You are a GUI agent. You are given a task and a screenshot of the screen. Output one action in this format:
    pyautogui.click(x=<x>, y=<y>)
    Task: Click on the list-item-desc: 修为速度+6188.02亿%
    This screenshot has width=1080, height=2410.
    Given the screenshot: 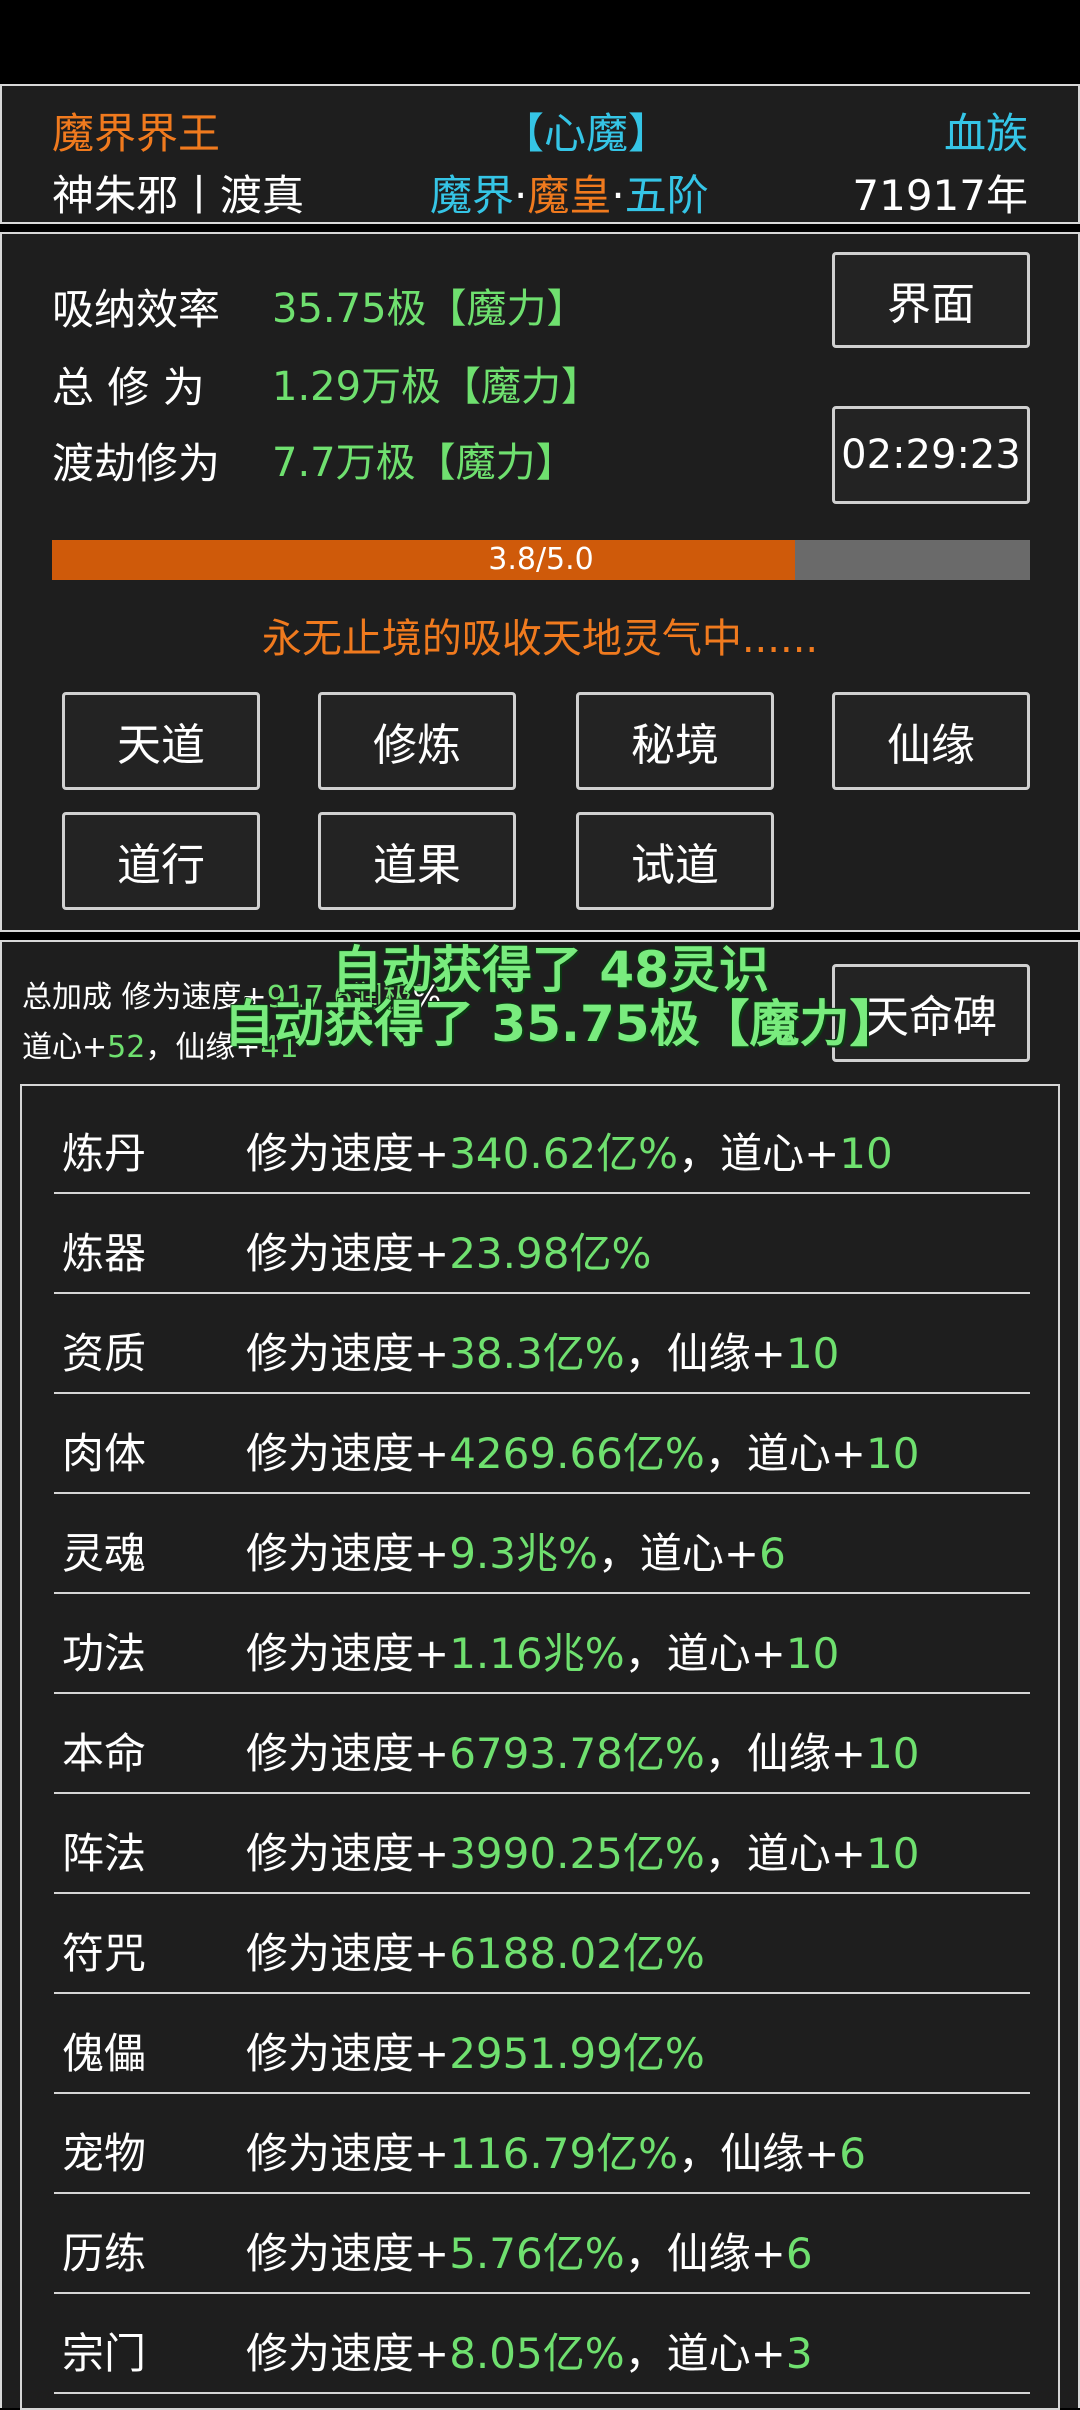 What is the action you would take?
    pyautogui.click(x=475, y=1950)
    